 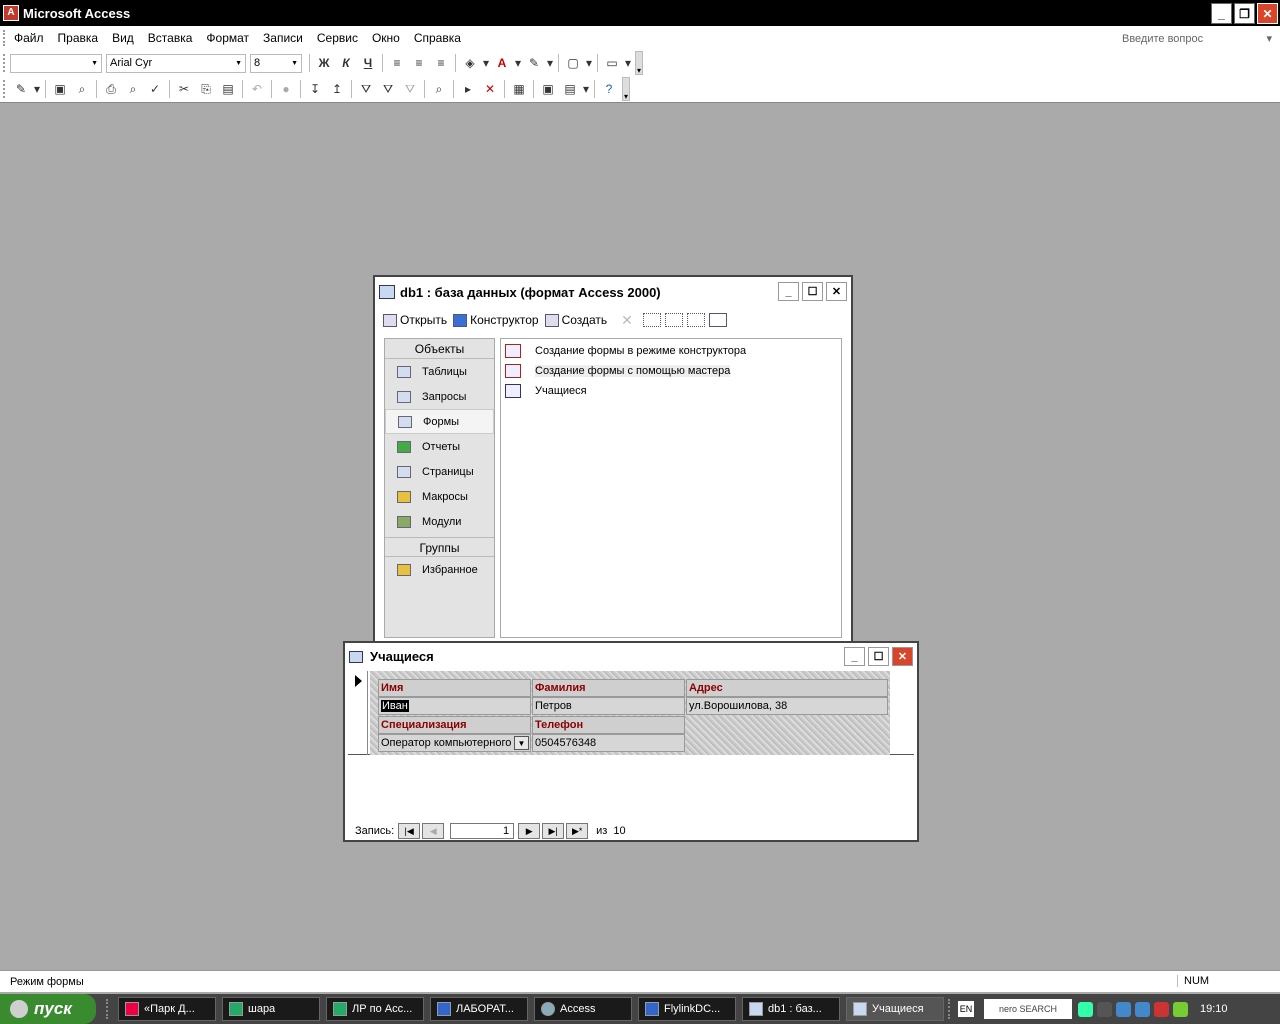 I want to click on tray-security-icon, so click(x=1161, y=1009).